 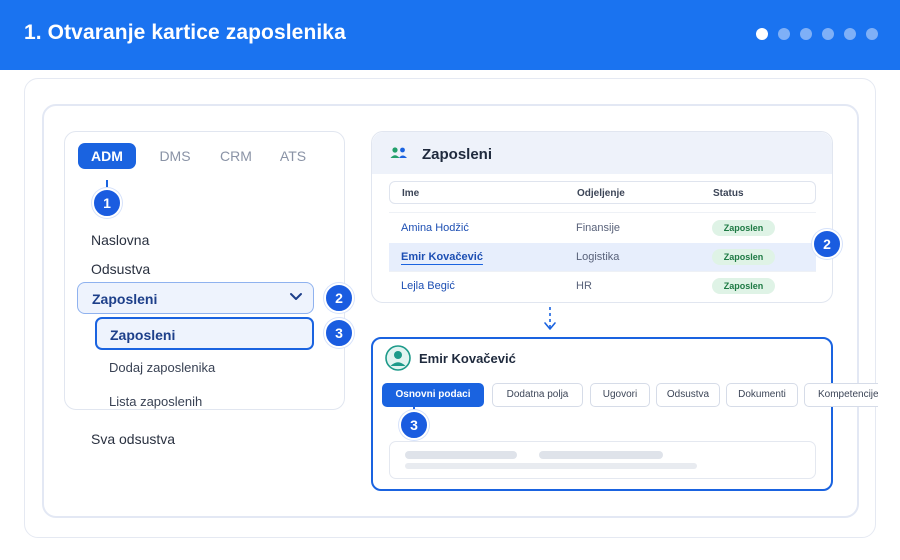 I want to click on sidebar-item-naslovna: Naslovna, so click(x=120, y=240).